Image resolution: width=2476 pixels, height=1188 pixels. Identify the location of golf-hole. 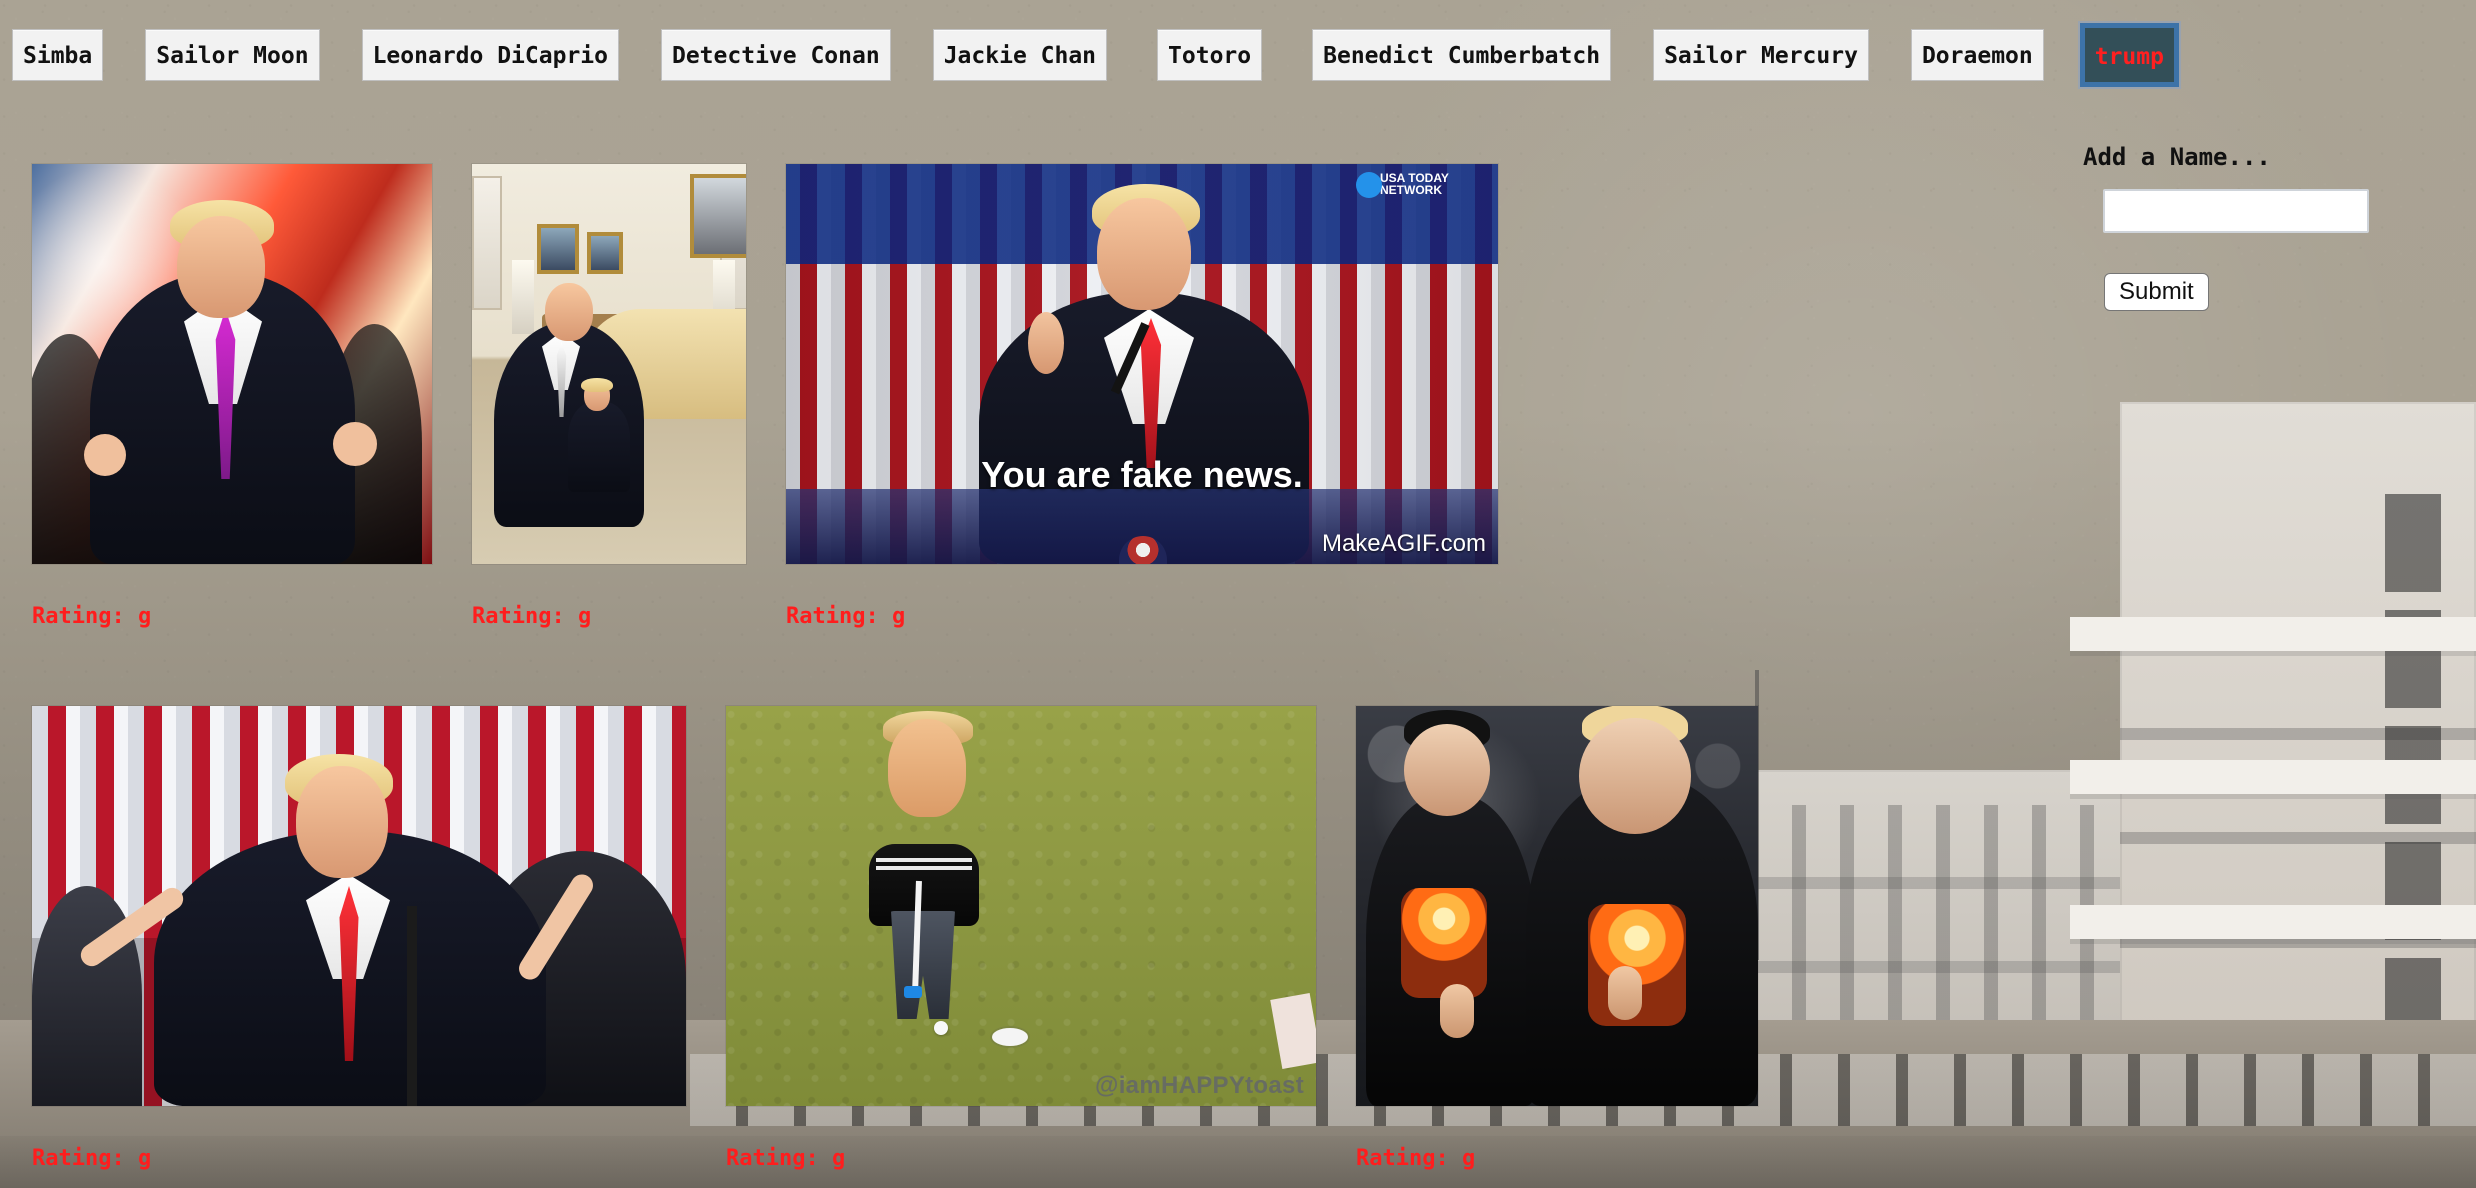
(1010, 1037).